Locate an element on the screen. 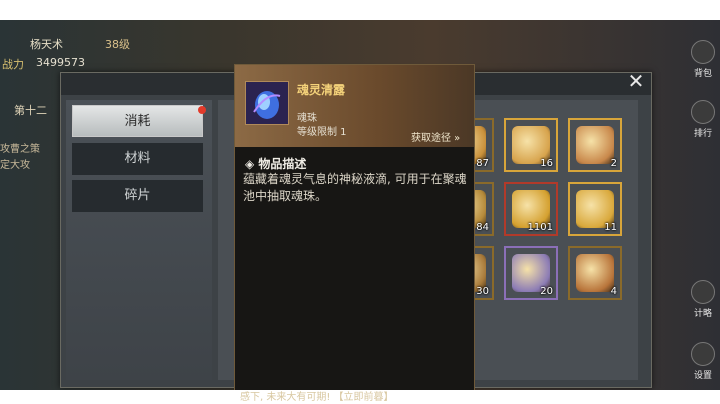  side-item-strategy: 计略 is located at coordinates (703, 299).